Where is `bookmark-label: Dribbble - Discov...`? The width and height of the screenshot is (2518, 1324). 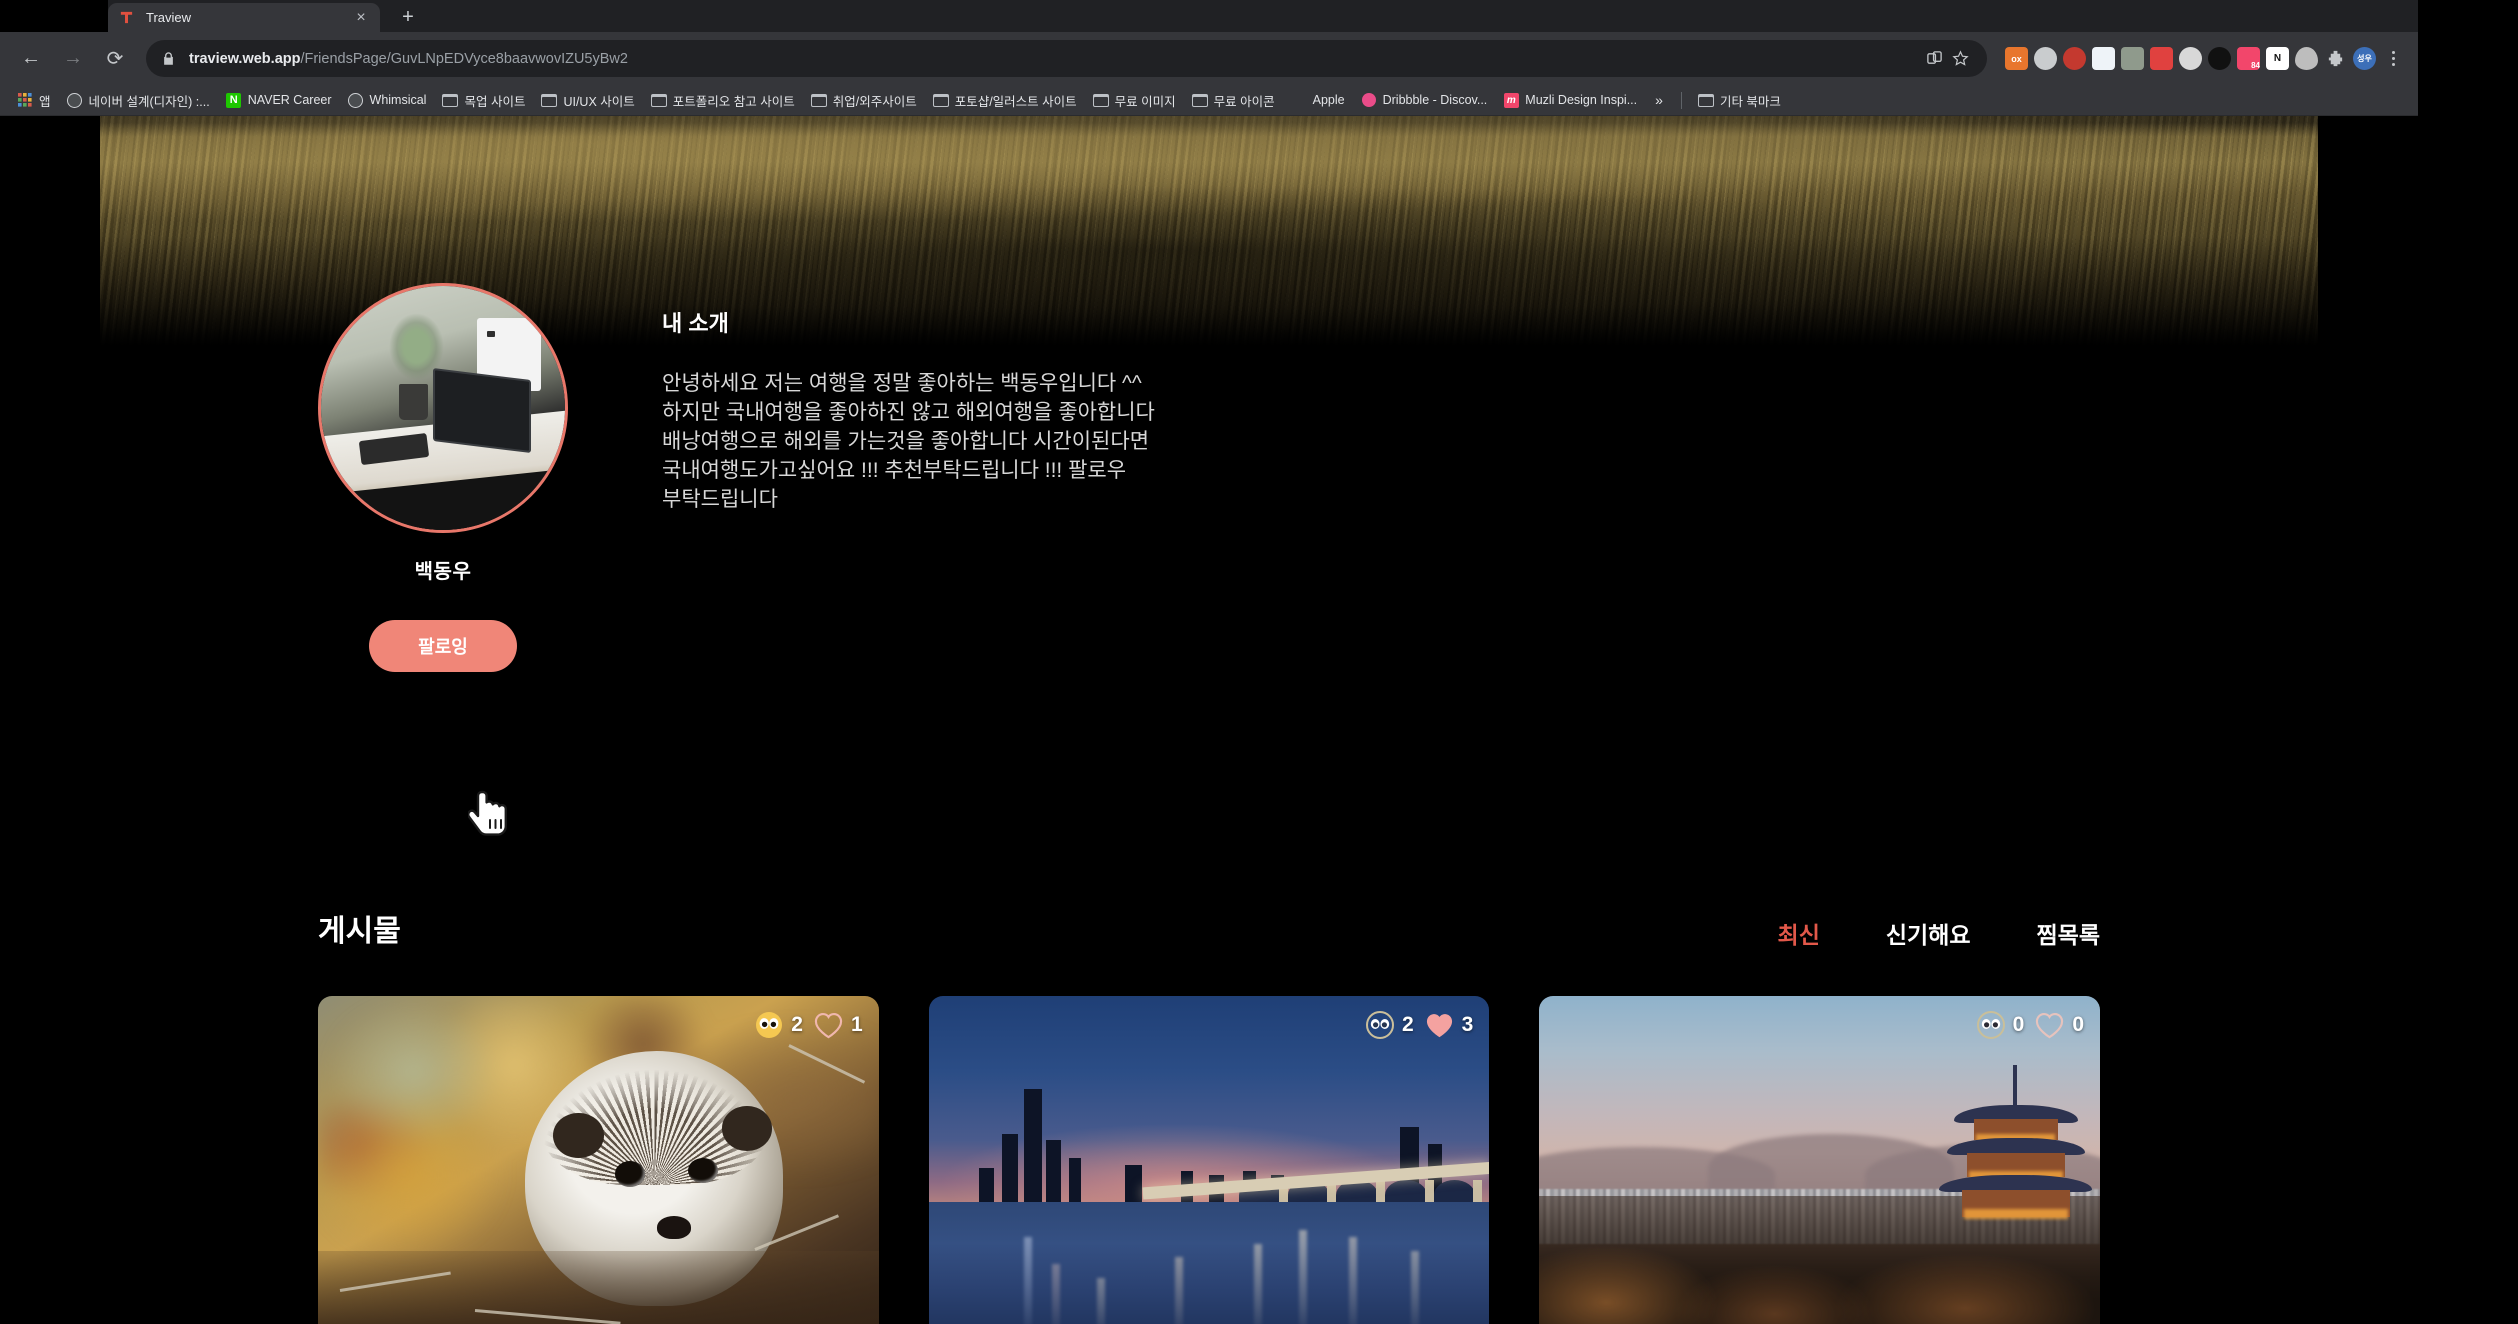 bookmark-label: Dribbble - Discov... is located at coordinates (1435, 100).